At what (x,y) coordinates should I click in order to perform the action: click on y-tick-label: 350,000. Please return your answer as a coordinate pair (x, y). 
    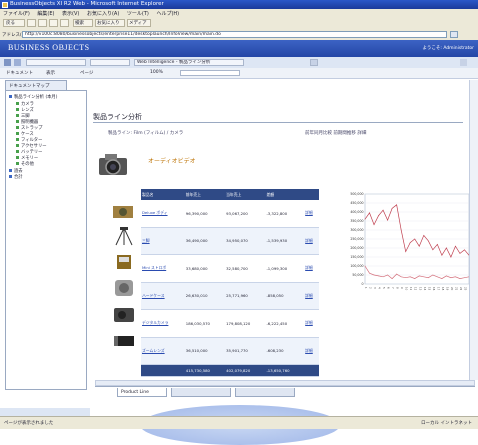
    Looking at the image, I should click on (356, 221).